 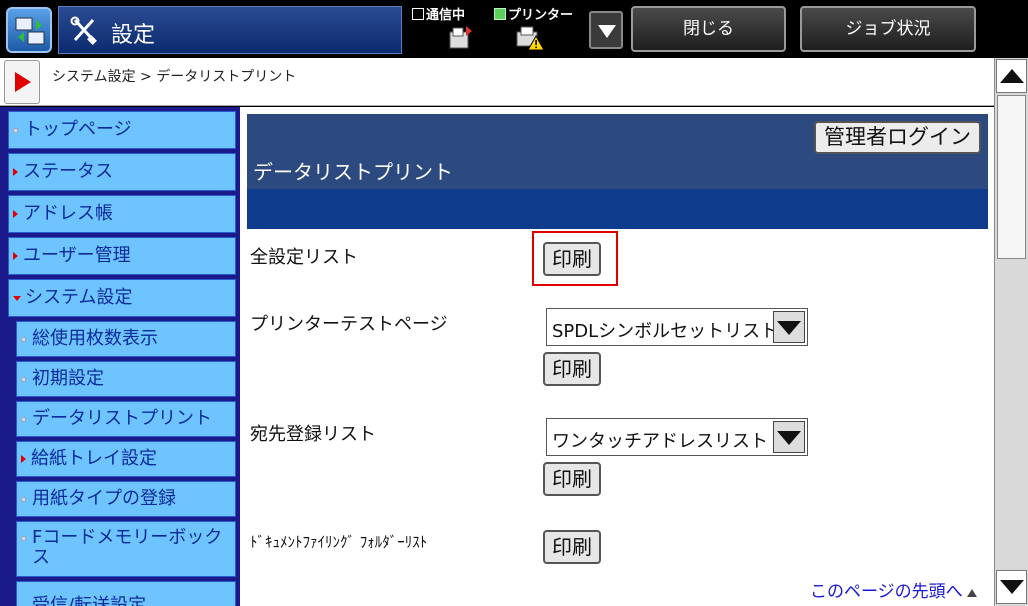 What do you see at coordinates (660, 441) in the screenshot?
I see `select-value: ワンタッチアドレスリスト` at bounding box center [660, 441].